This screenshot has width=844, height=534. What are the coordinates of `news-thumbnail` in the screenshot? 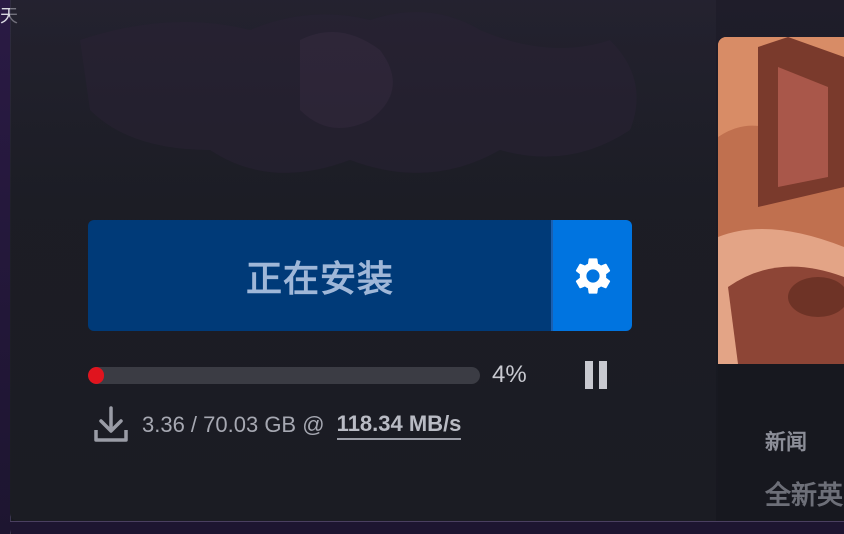 It's located at (781, 200).